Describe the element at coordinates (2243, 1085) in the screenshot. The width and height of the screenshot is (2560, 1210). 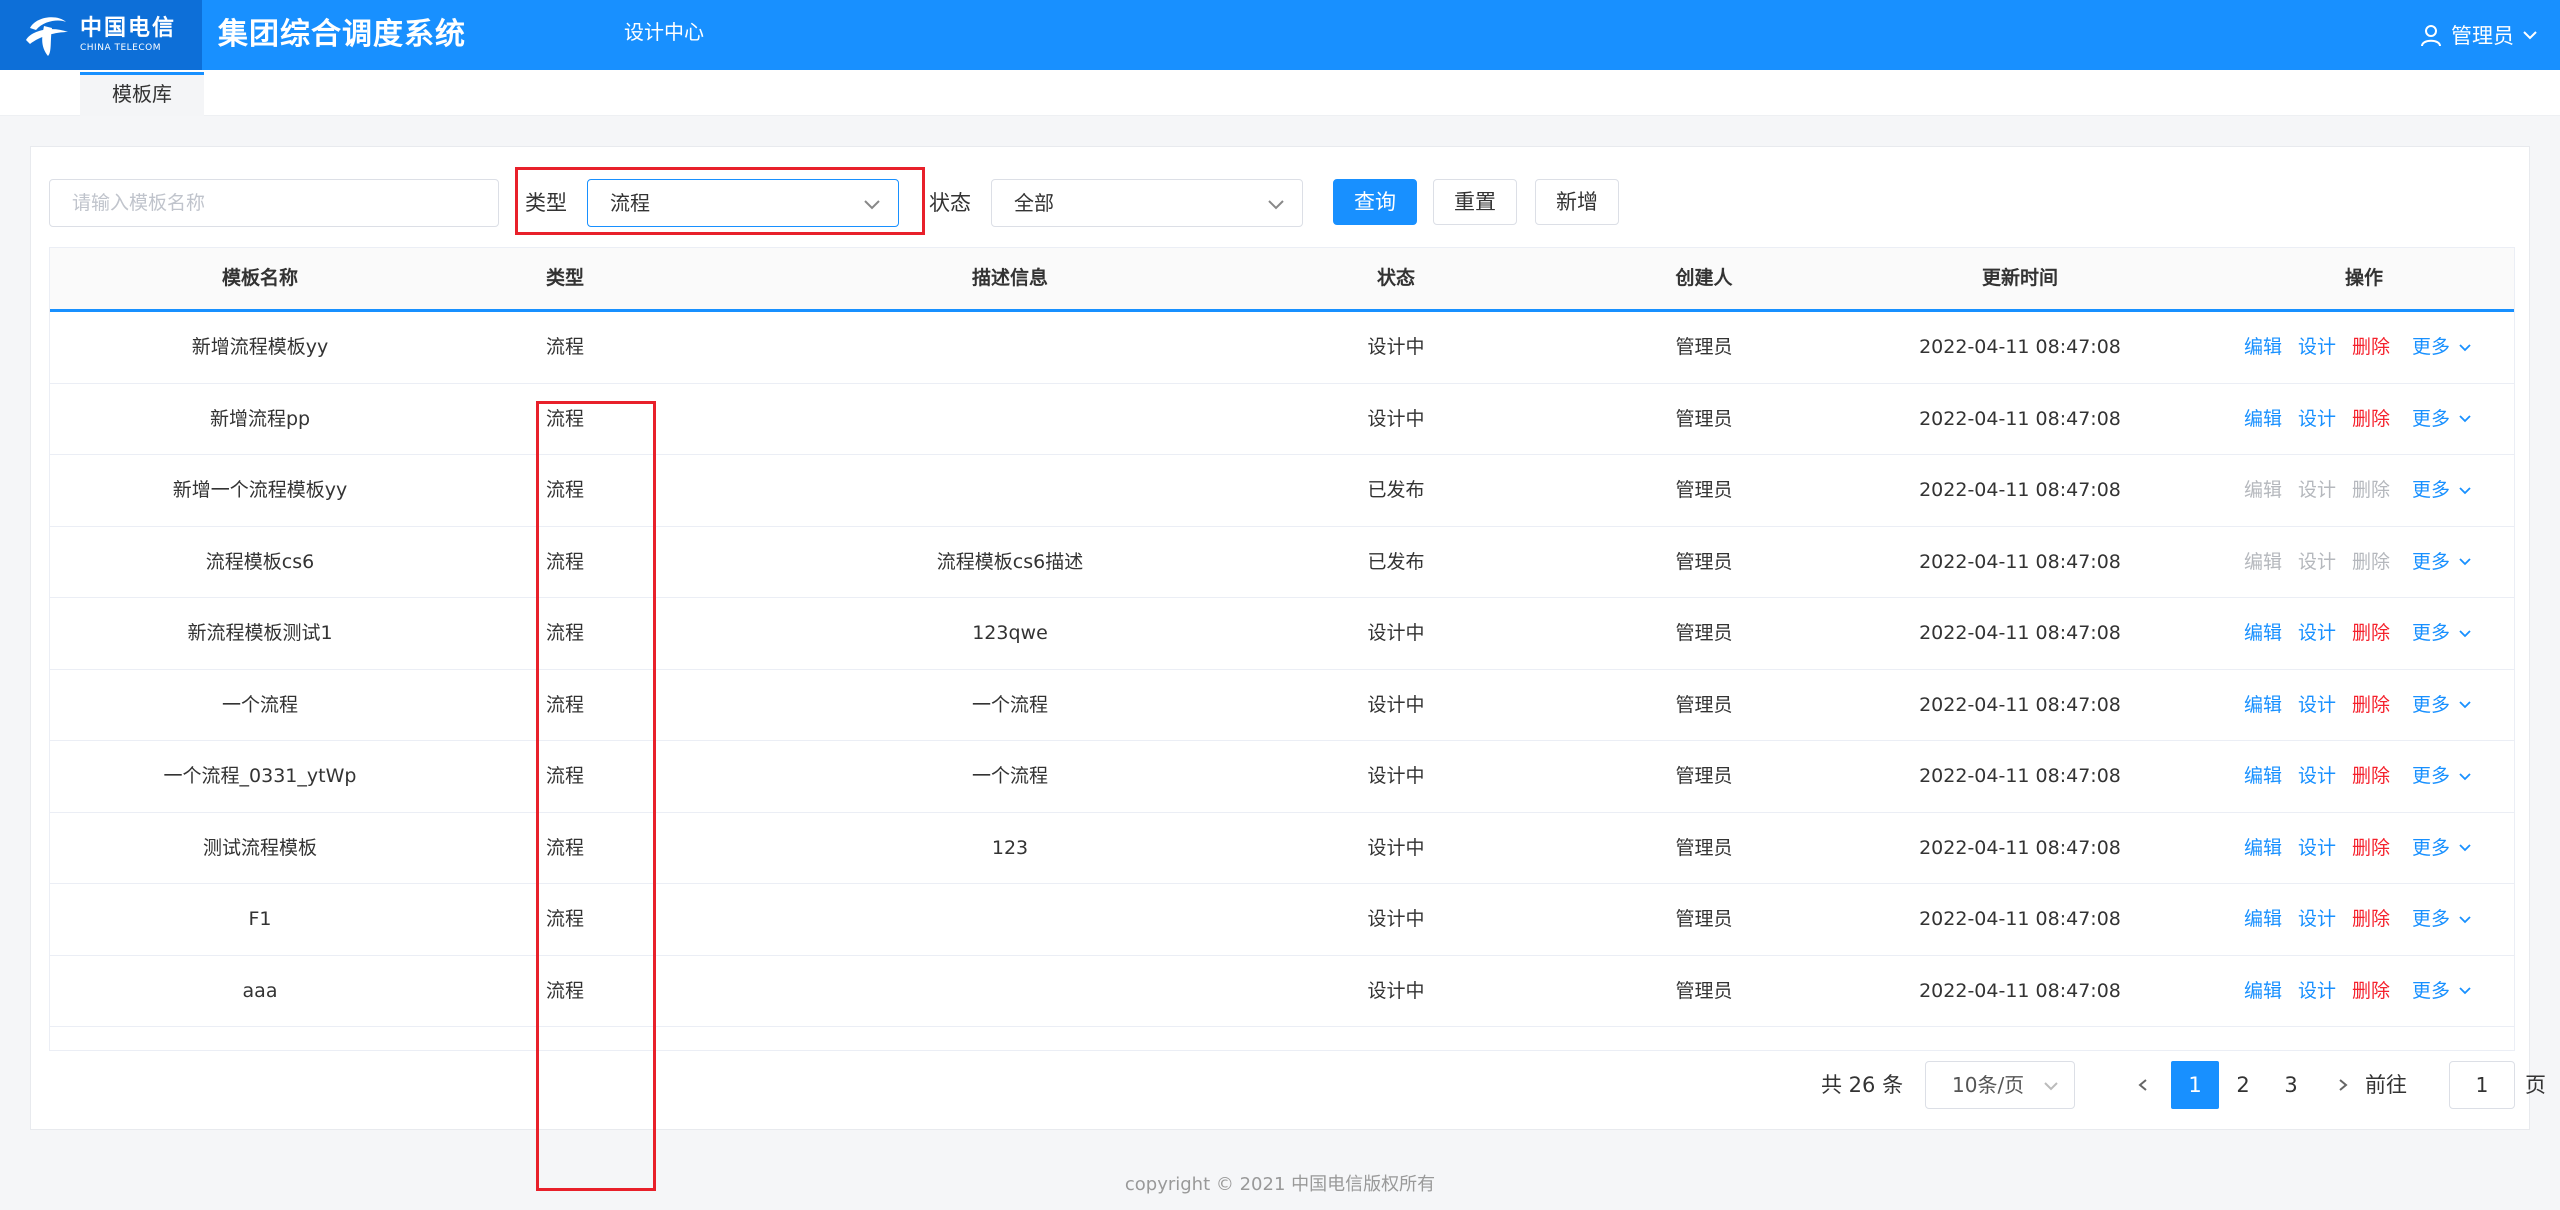
I see `page-button-2: 2` at that location.